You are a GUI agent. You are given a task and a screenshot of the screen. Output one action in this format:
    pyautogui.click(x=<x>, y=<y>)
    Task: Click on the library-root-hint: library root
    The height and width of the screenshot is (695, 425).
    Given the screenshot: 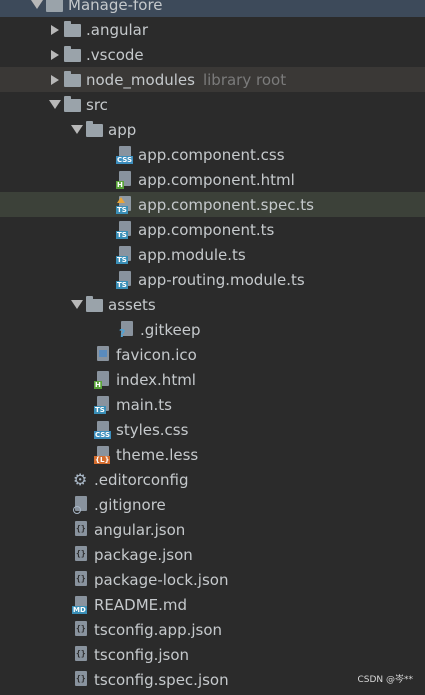 What is the action you would take?
    pyautogui.click(x=244, y=79)
    